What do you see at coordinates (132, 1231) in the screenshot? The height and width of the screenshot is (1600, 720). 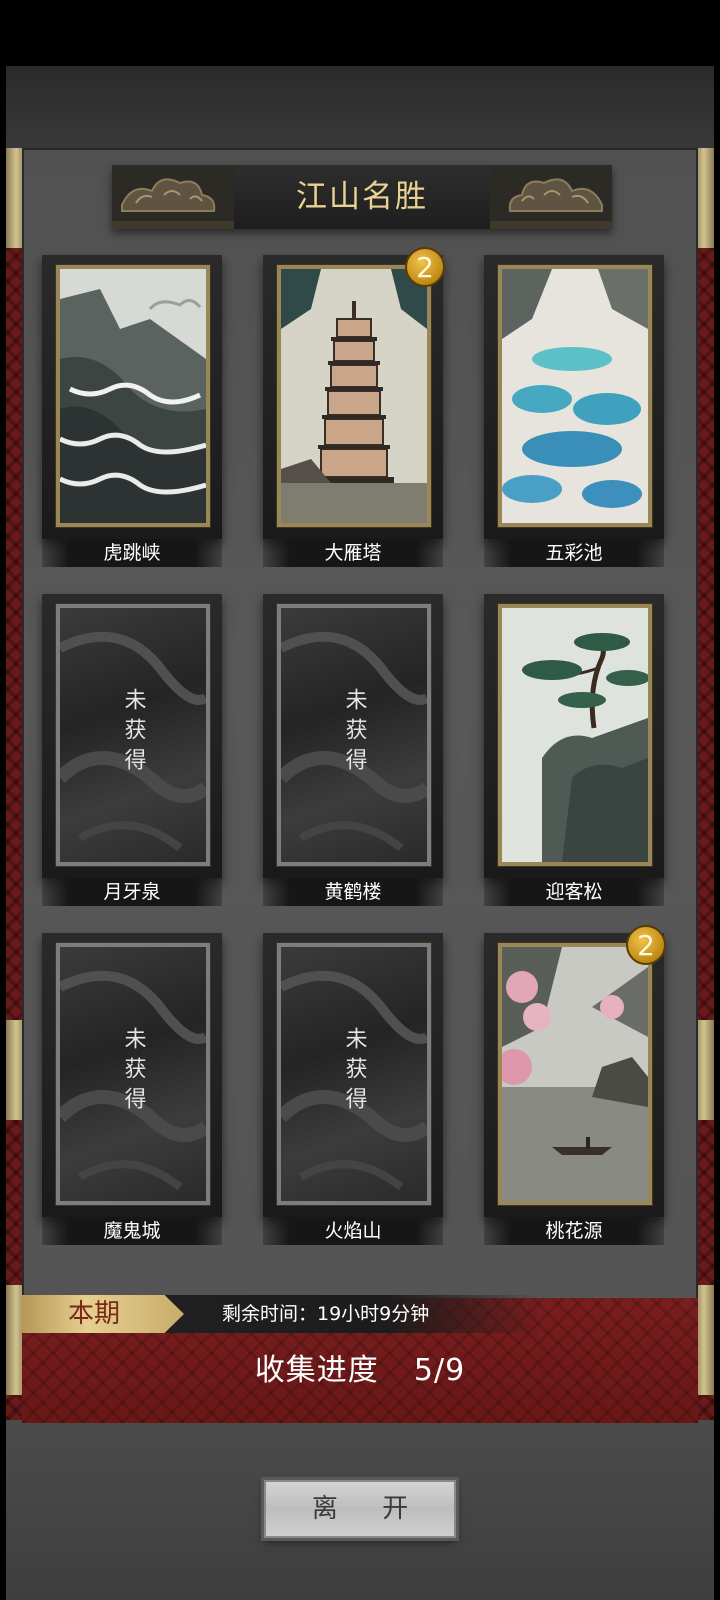 I see `card-name: 魔鬼城` at bounding box center [132, 1231].